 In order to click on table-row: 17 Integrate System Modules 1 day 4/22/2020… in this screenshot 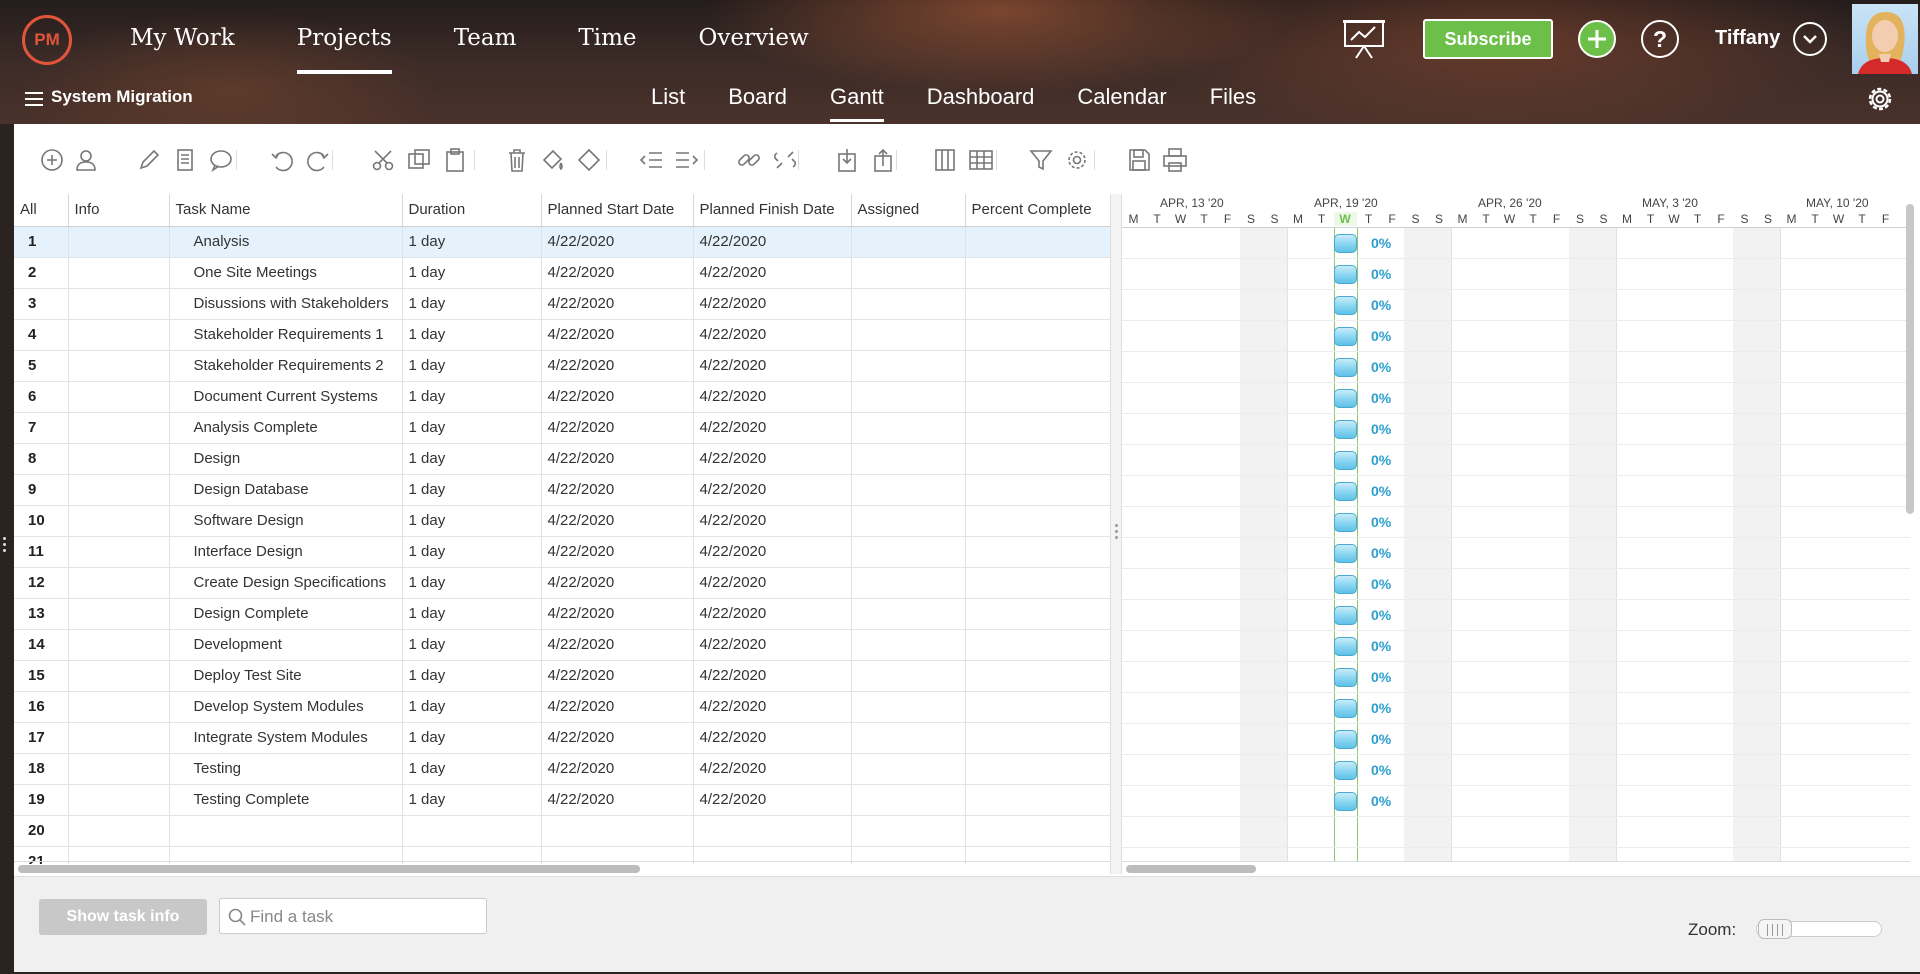, I will do `click(562, 738)`.